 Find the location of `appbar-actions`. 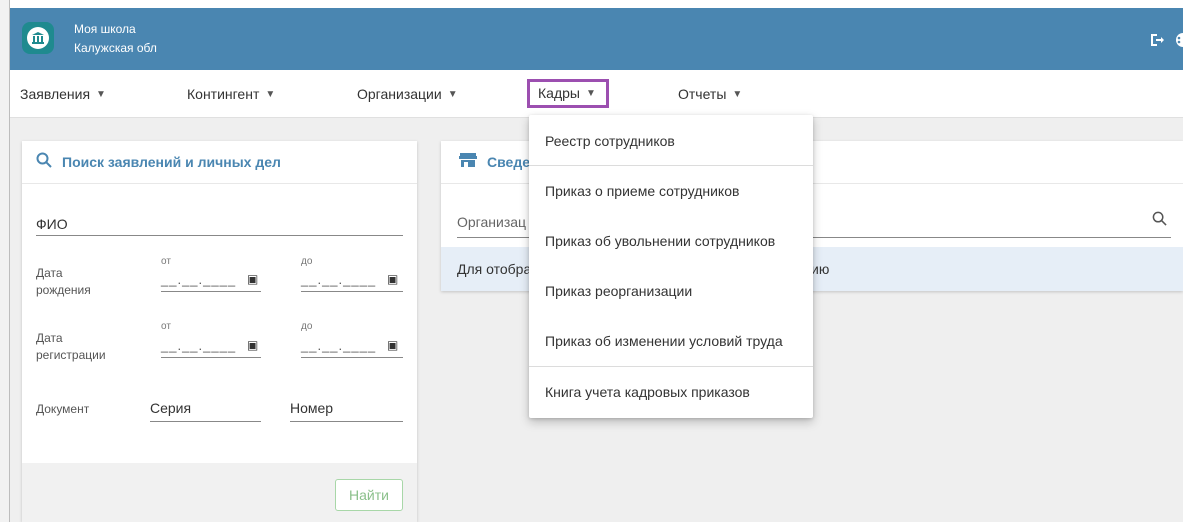

appbar-actions is located at coordinates (1166, 42).